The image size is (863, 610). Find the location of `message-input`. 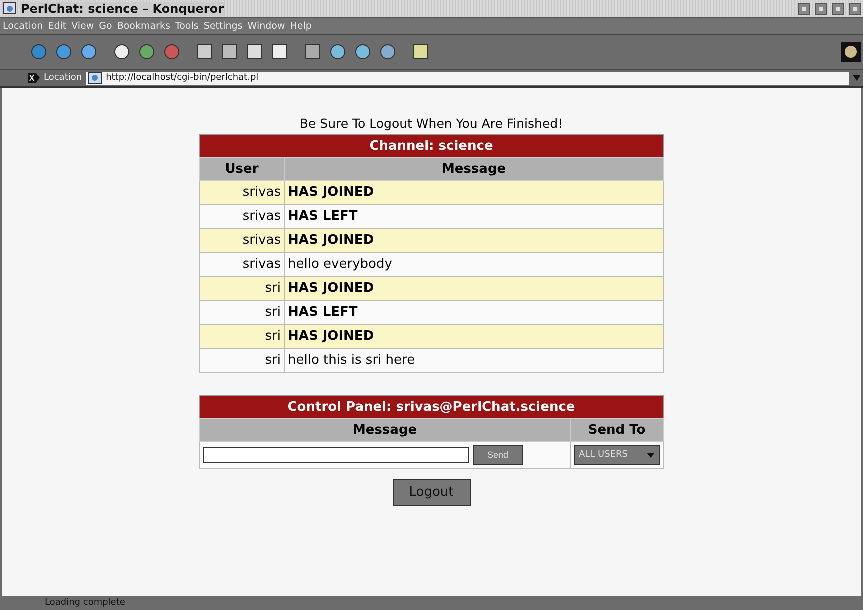

message-input is located at coordinates (336, 455).